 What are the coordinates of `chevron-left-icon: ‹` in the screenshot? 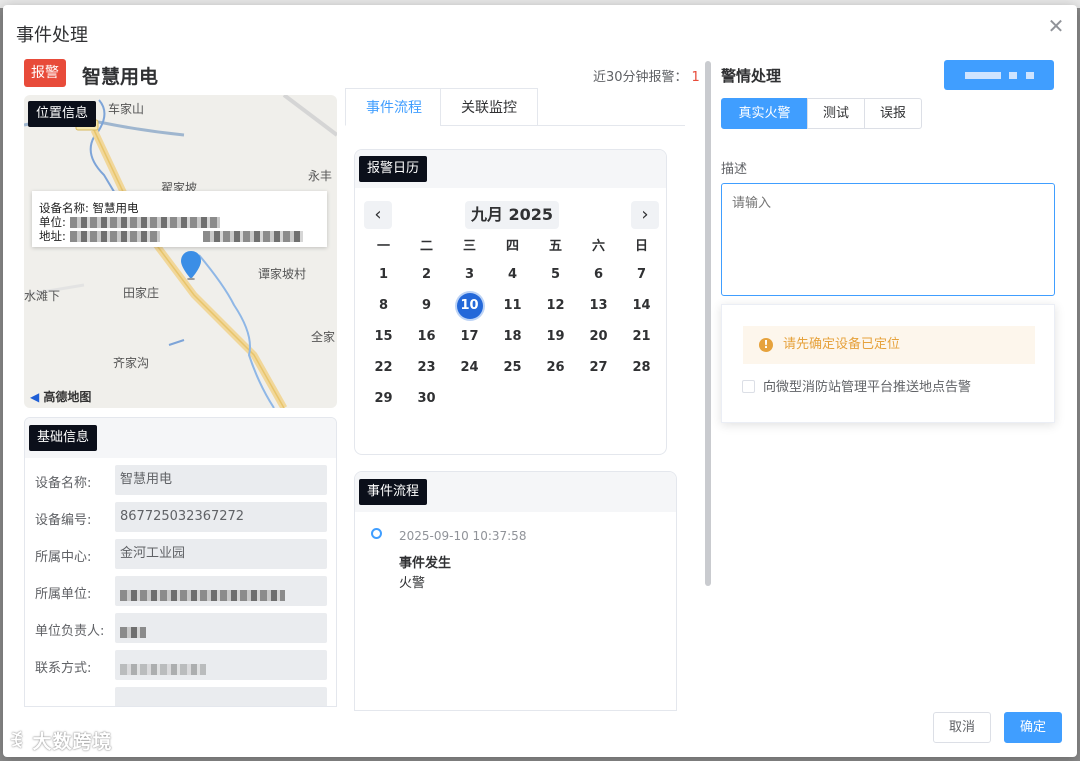 It's located at (378, 215).